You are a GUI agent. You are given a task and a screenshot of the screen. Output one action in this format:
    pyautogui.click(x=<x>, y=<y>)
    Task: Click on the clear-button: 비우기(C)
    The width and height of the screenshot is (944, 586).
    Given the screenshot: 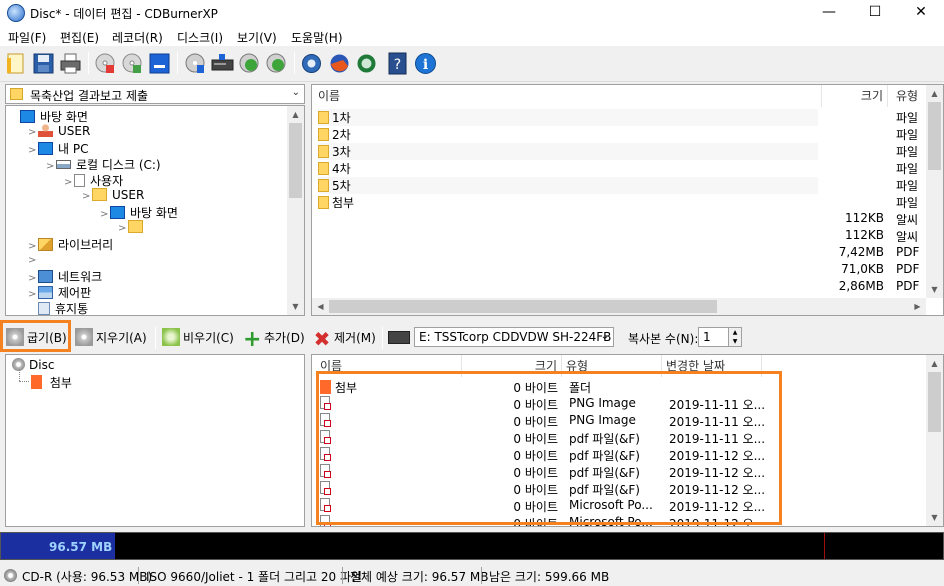 What is the action you would take?
    pyautogui.click(x=198, y=338)
    